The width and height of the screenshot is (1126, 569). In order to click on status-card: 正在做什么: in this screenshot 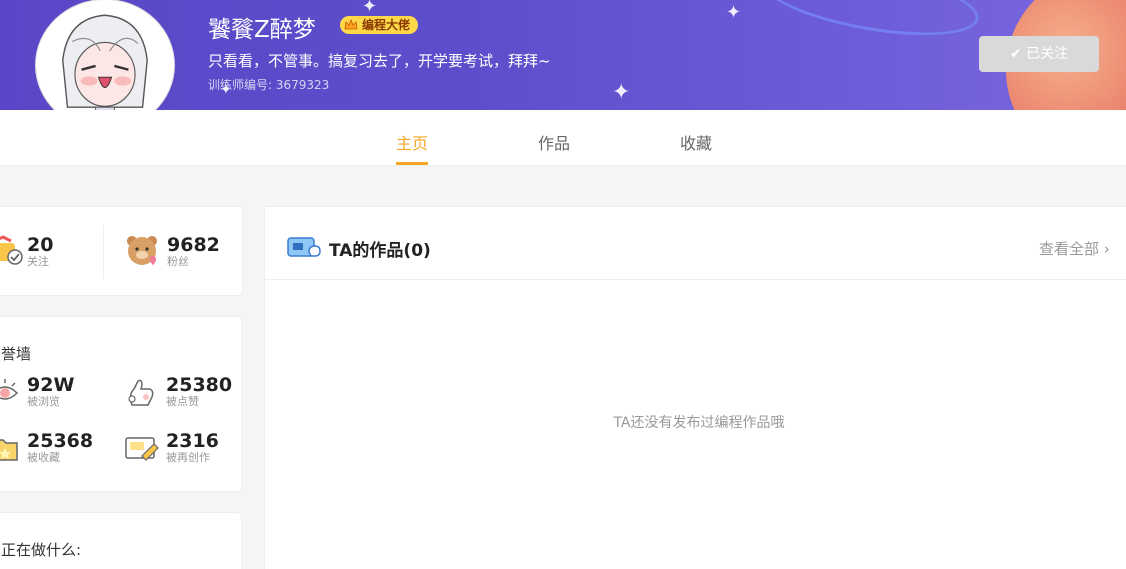, I will do `click(121, 540)`.